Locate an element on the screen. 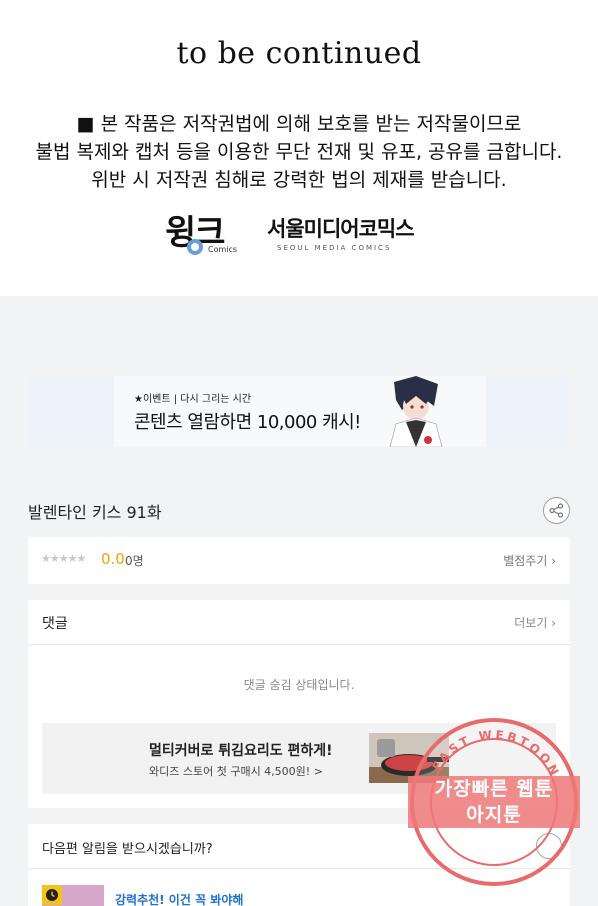 The height and width of the screenshot is (906, 598). seoul-media-comics-logo: 서울미디어코믹스 SEOUL MEDIA COMICS is located at coordinates (341, 234).